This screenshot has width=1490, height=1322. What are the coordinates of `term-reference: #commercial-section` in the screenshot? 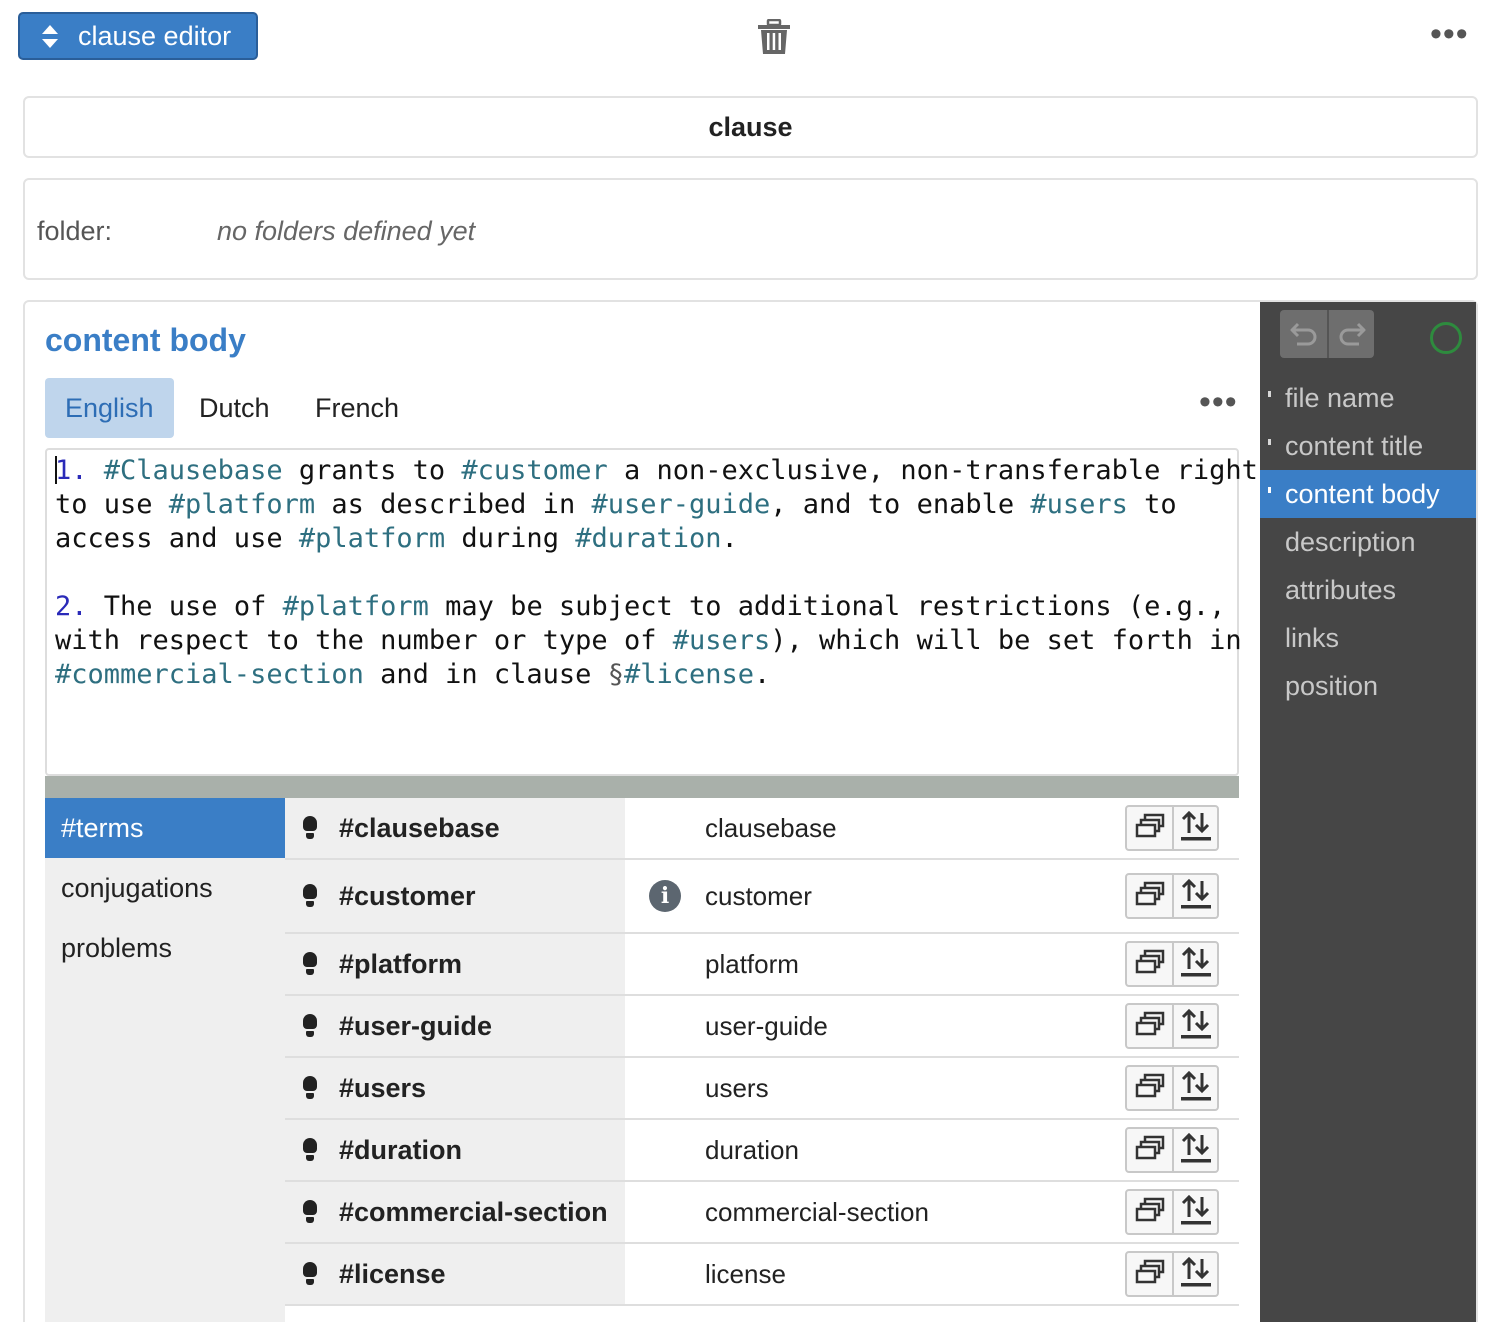 It's located at (209, 674).